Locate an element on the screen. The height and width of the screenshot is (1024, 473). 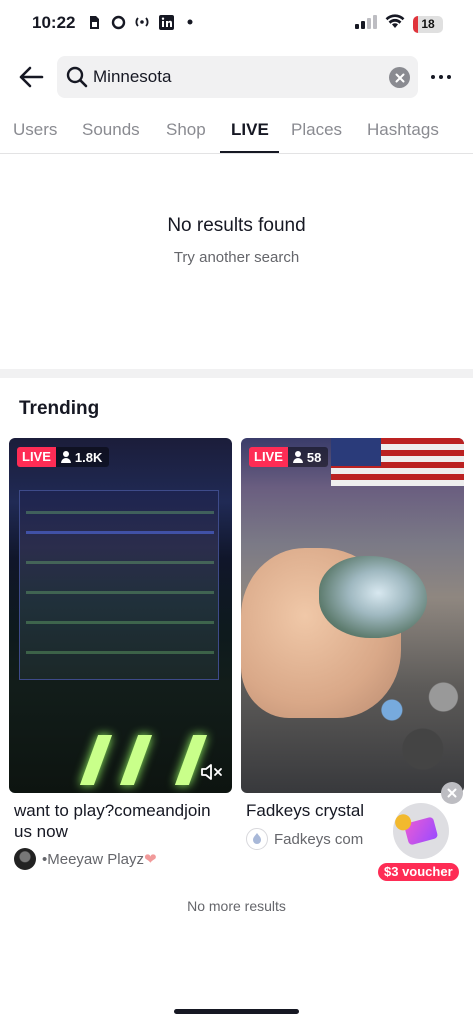
search-input is located at coordinates (238, 77).